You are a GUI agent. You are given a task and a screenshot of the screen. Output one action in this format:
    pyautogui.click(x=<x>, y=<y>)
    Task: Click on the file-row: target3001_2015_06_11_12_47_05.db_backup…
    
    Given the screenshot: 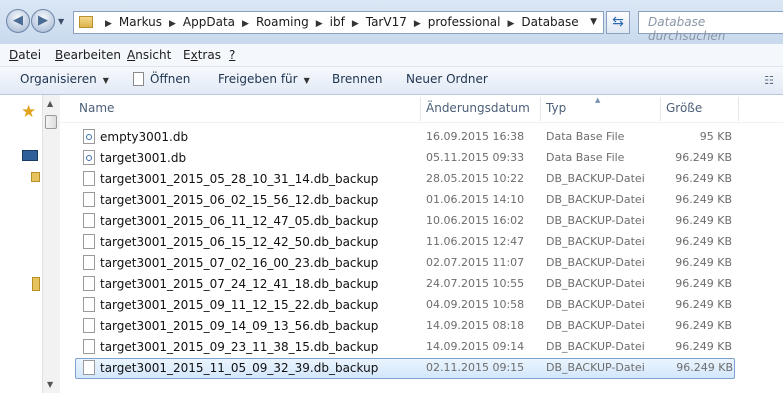 What is the action you would take?
    pyautogui.click(x=421, y=221)
    